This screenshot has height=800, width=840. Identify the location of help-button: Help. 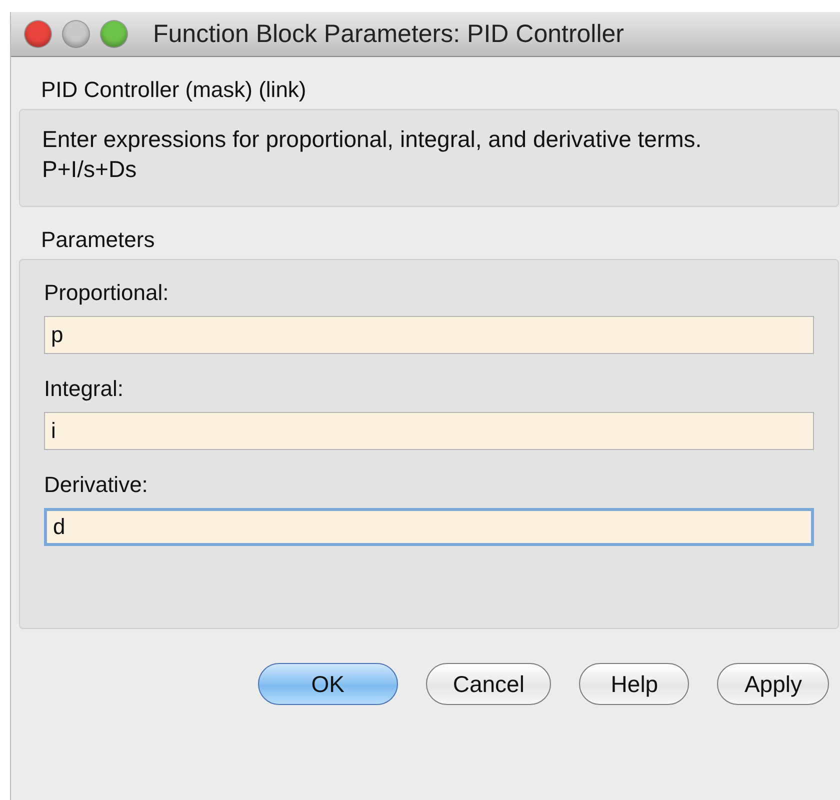
(634, 684).